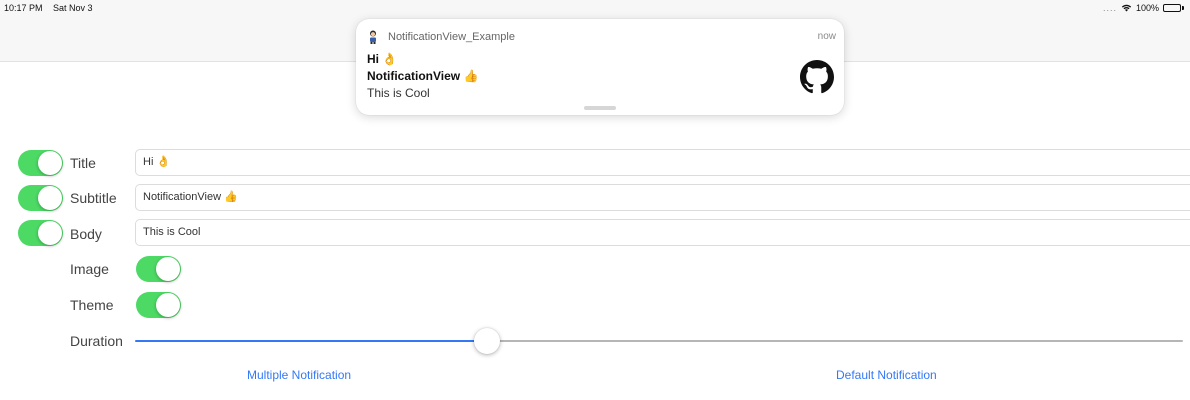  Describe the element at coordinates (73, 8) in the screenshot. I see `status-date: Sat Nov 3` at that location.